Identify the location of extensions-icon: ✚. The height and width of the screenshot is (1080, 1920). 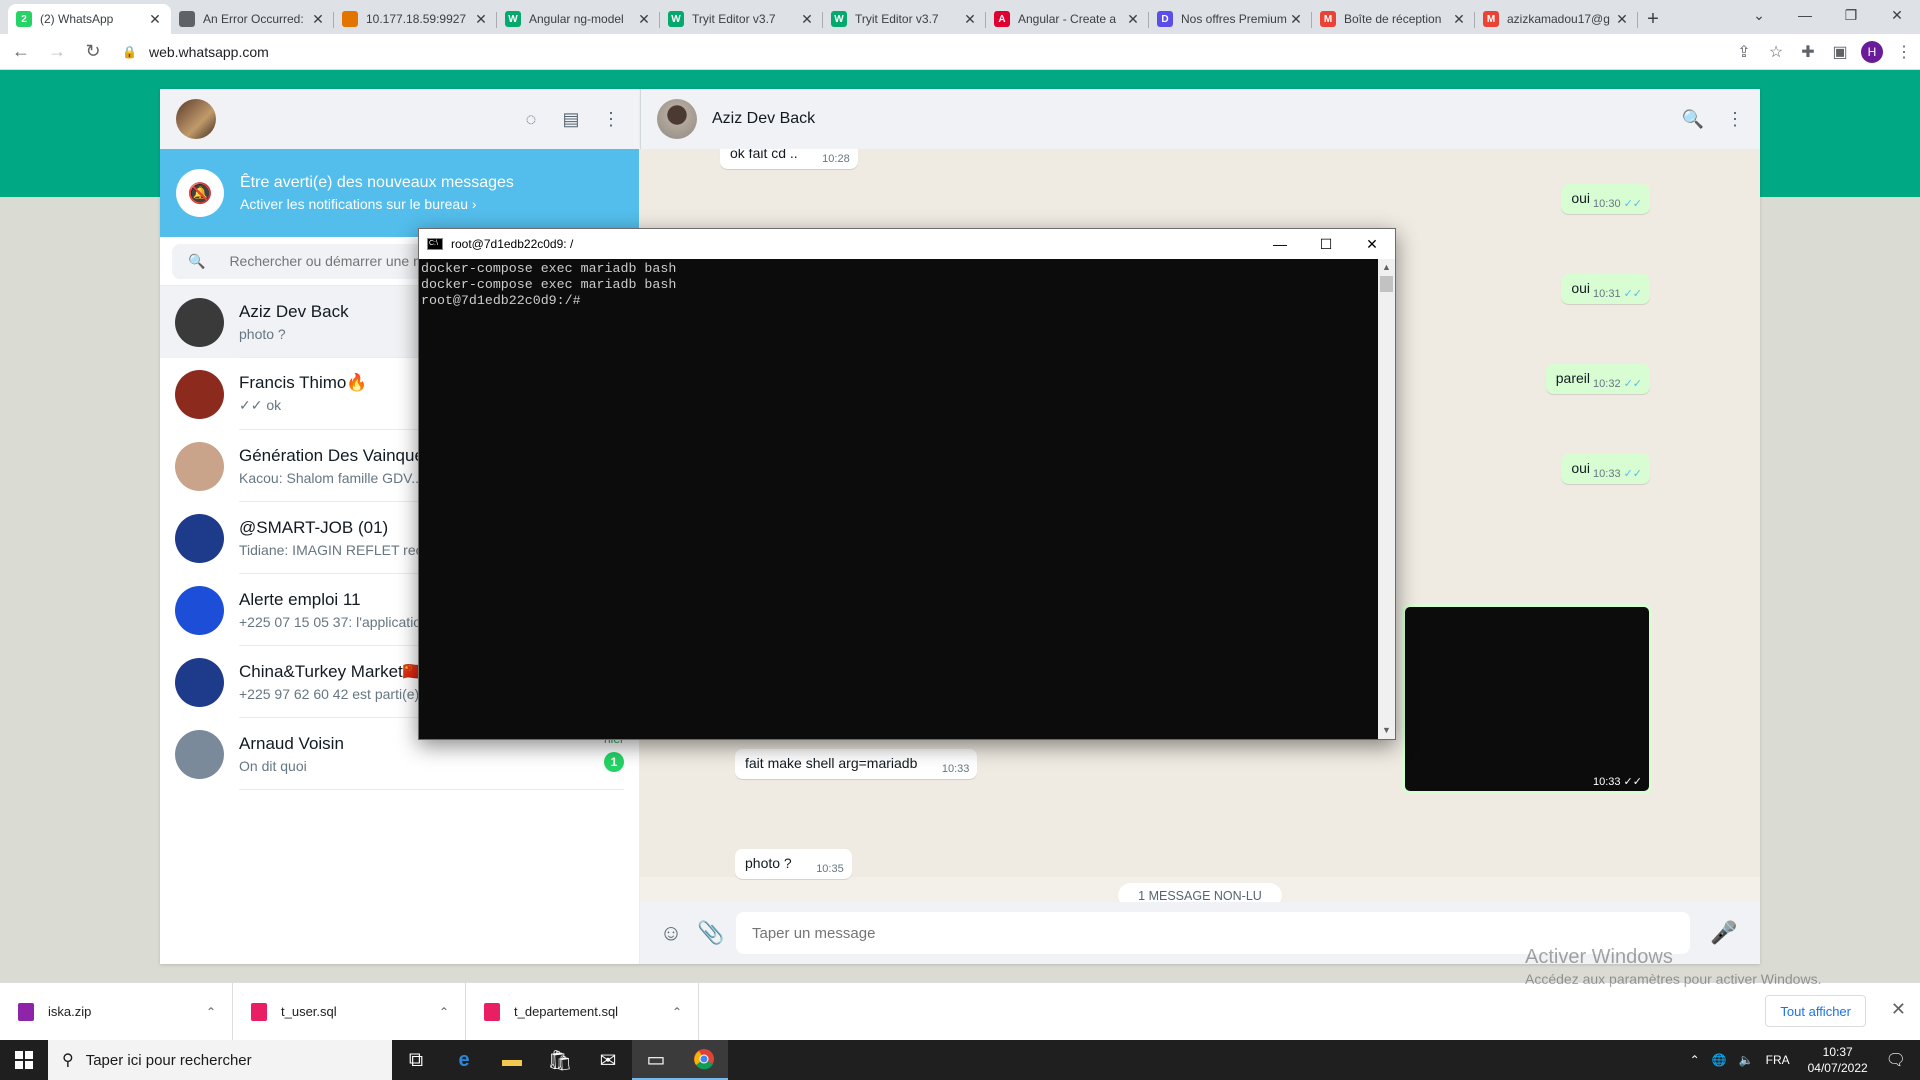
(1808, 52).